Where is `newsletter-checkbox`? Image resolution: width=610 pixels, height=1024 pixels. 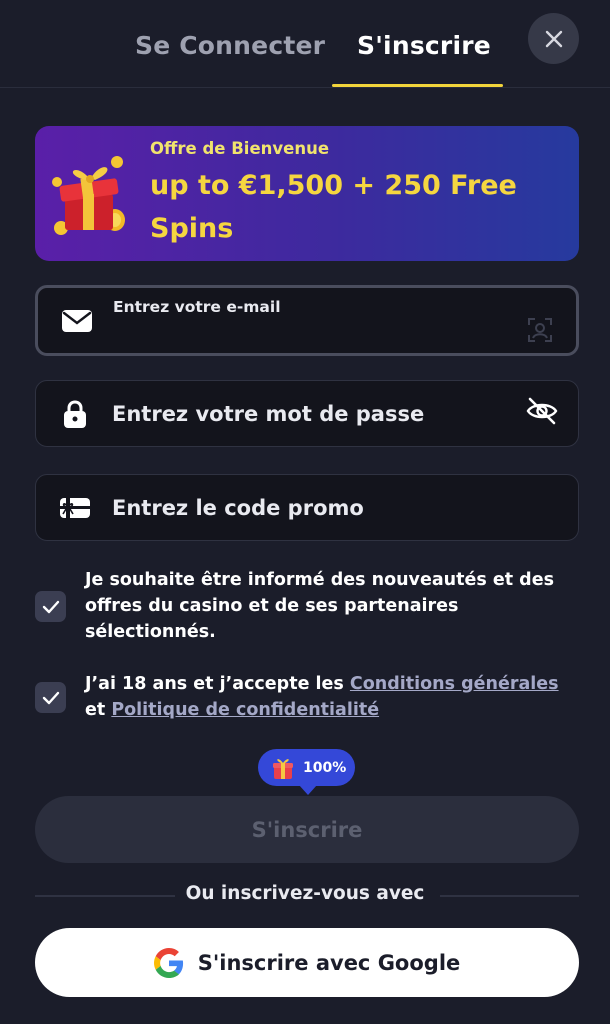 newsletter-checkbox is located at coordinates (50, 606).